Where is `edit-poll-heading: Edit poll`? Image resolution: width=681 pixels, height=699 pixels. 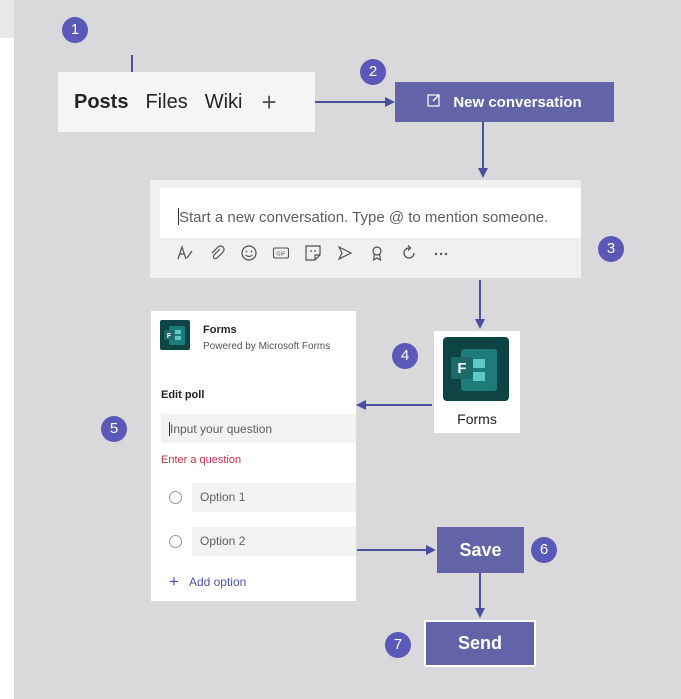 edit-poll-heading: Edit poll is located at coordinates (183, 395).